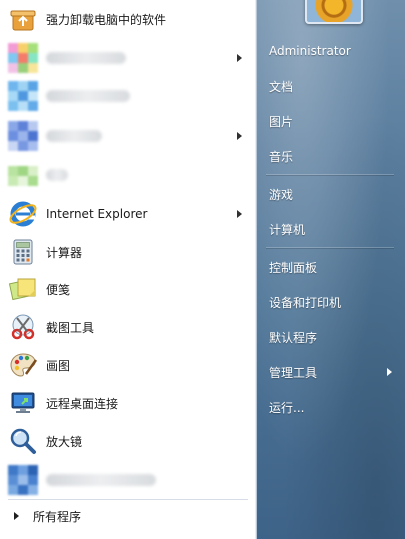 The width and height of the screenshot is (405, 539). What do you see at coordinates (287, 229) in the screenshot?
I see `computer-label: 计算机` at bounding box center [287, 229].